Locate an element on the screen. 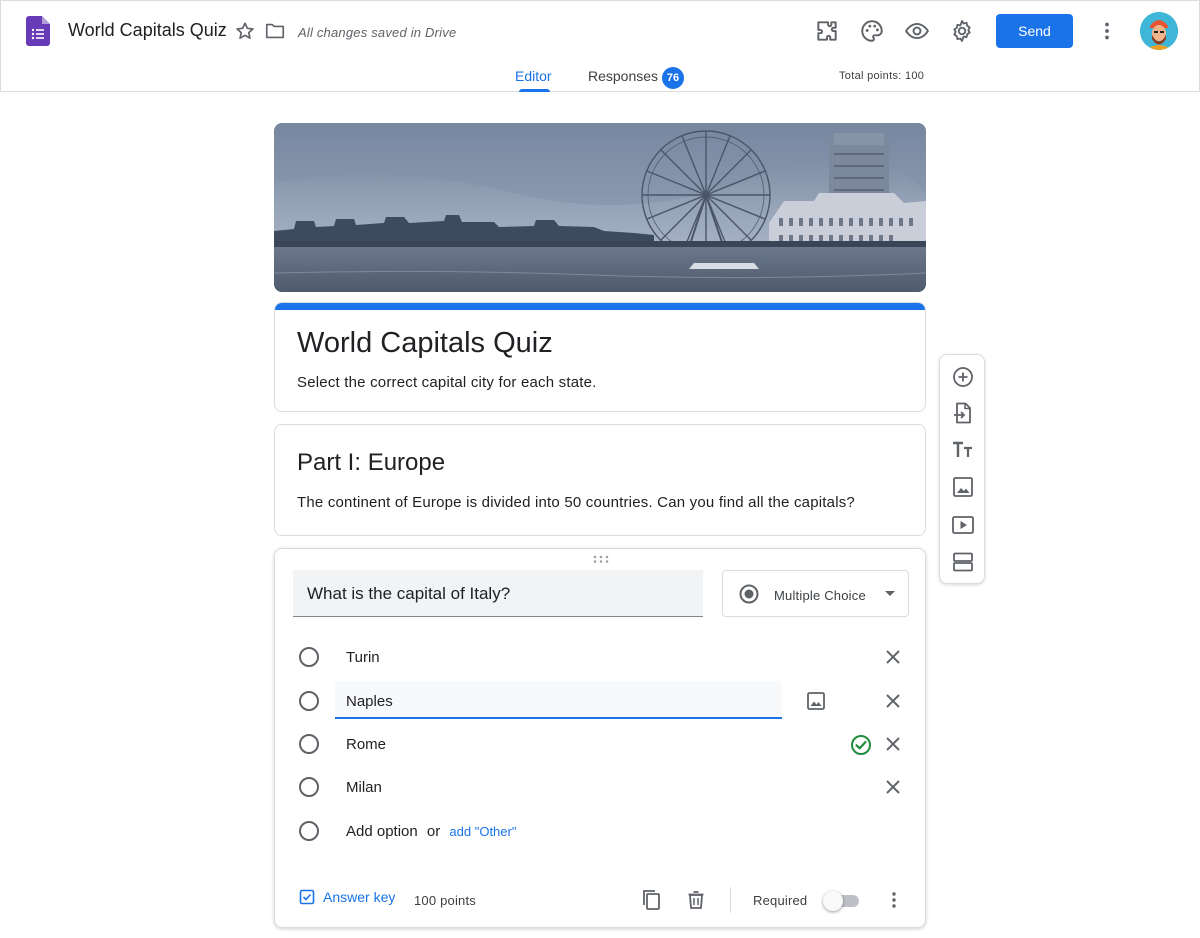  floating-toolbar is located at coordinates (962, 469).